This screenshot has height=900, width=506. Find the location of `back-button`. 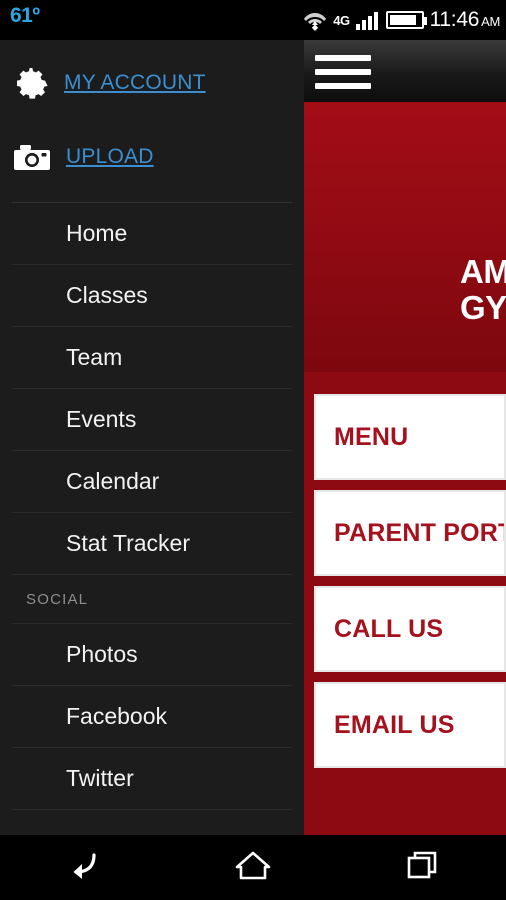

back-button is located at coordinates (84, 867).